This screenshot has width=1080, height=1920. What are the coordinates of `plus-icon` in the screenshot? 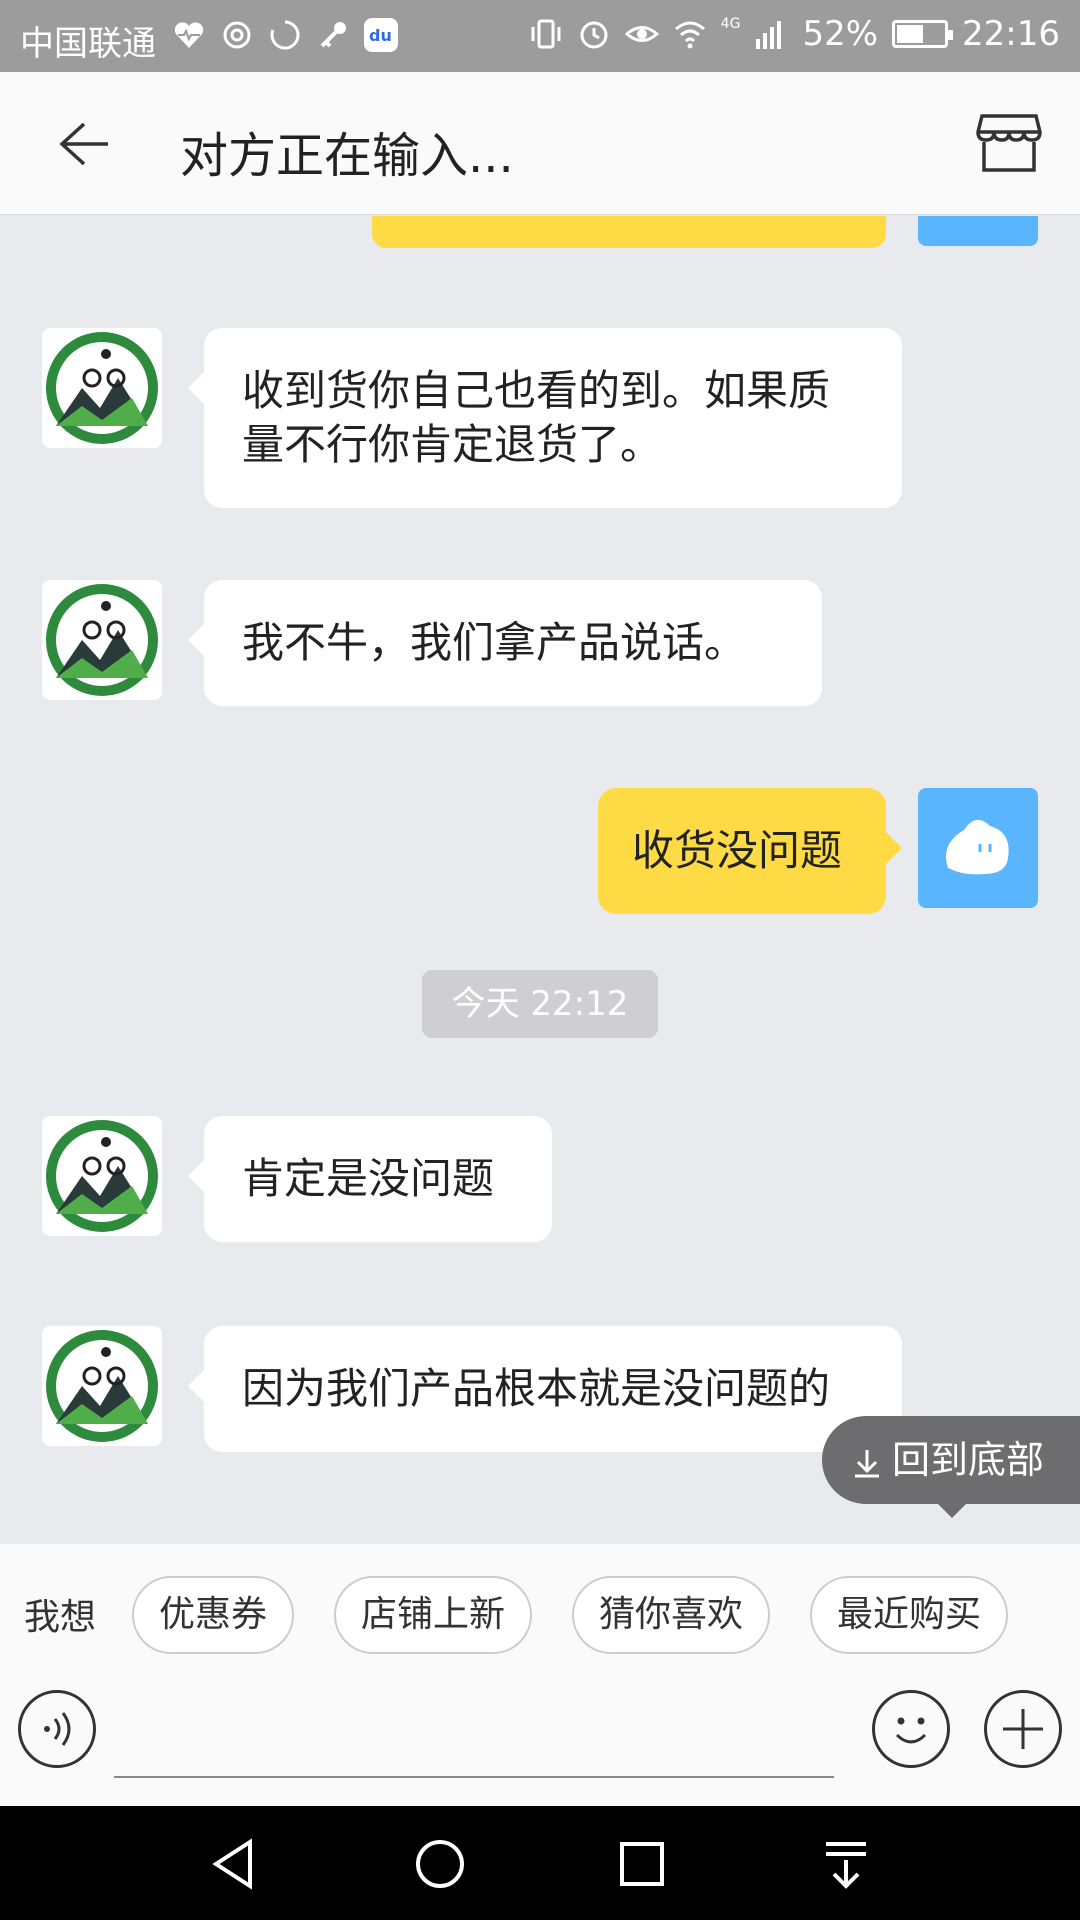 It's located at (1023, 1729).